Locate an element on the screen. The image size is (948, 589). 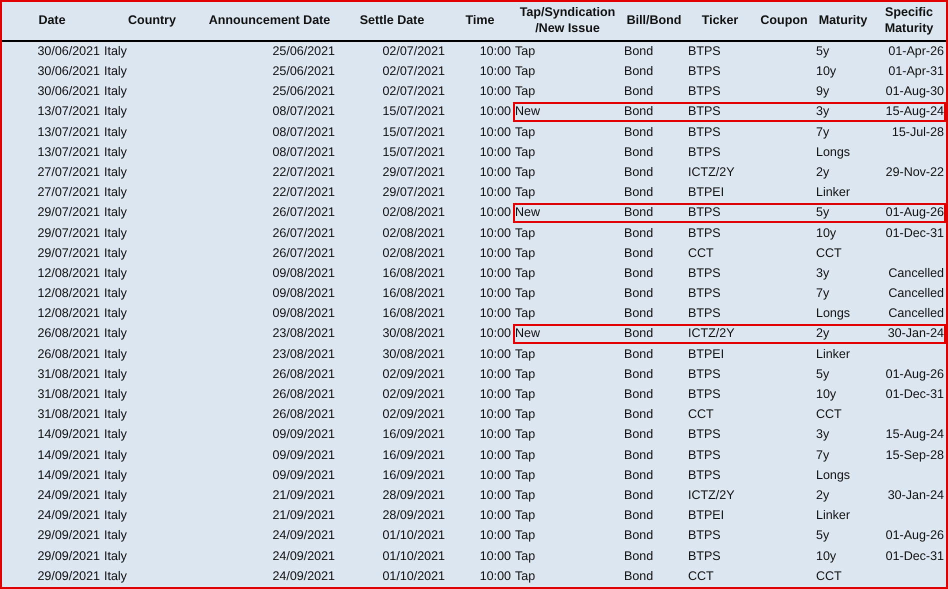
table-cell: 01-Apr-31 is located at coordinates (916, 71).